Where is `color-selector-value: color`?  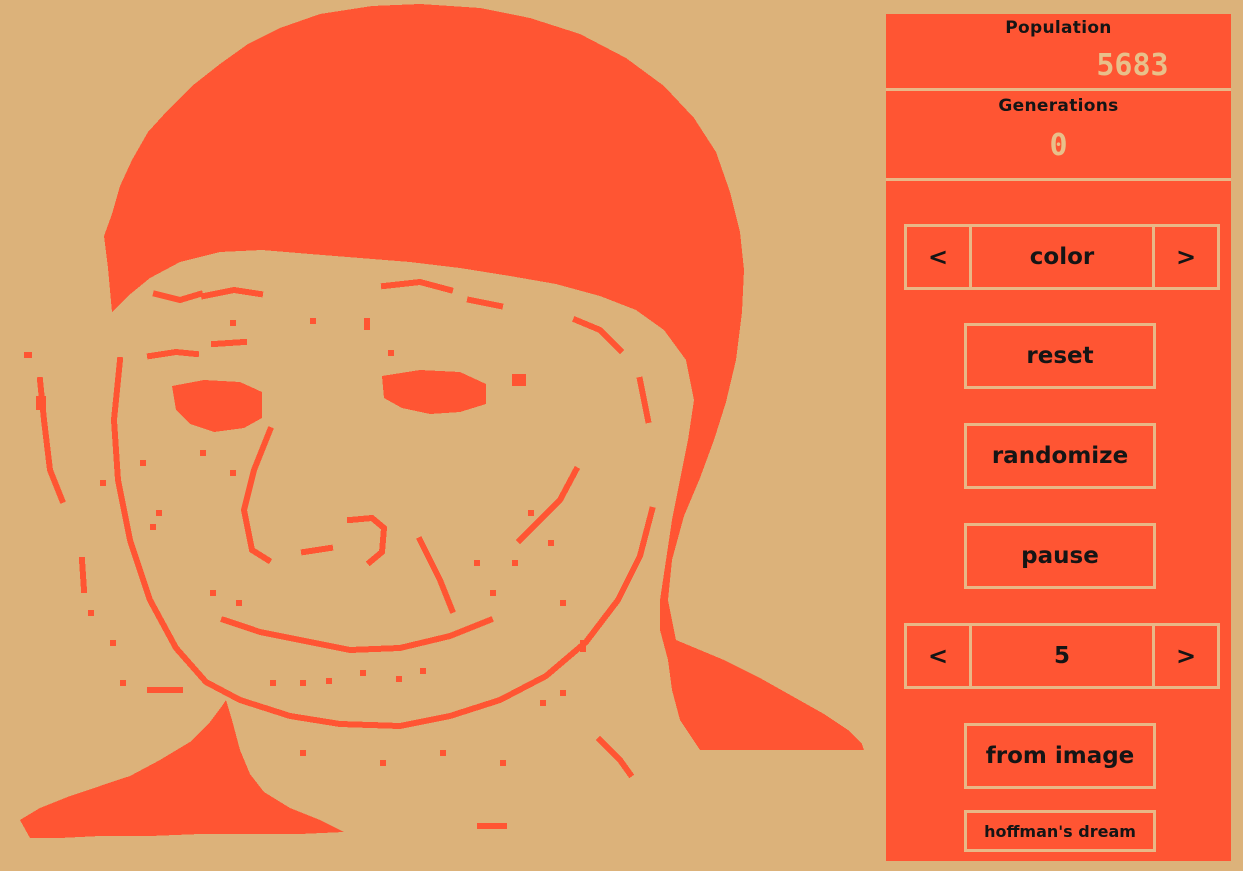 color-selector-value: color is located at coordinates (1062, 257).